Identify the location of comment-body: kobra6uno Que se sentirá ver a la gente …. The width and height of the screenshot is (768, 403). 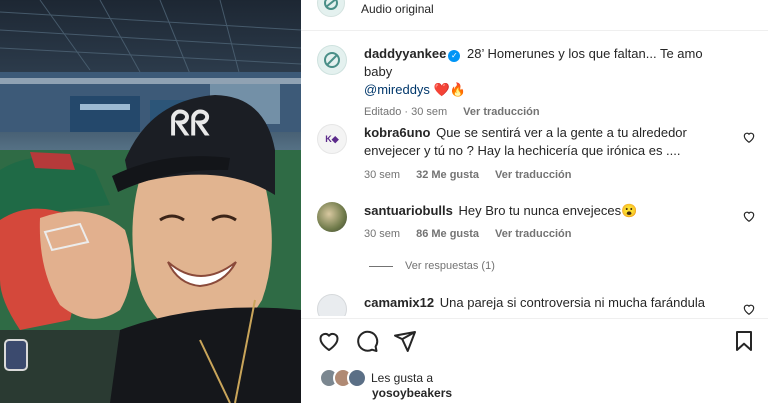
(546, 152).